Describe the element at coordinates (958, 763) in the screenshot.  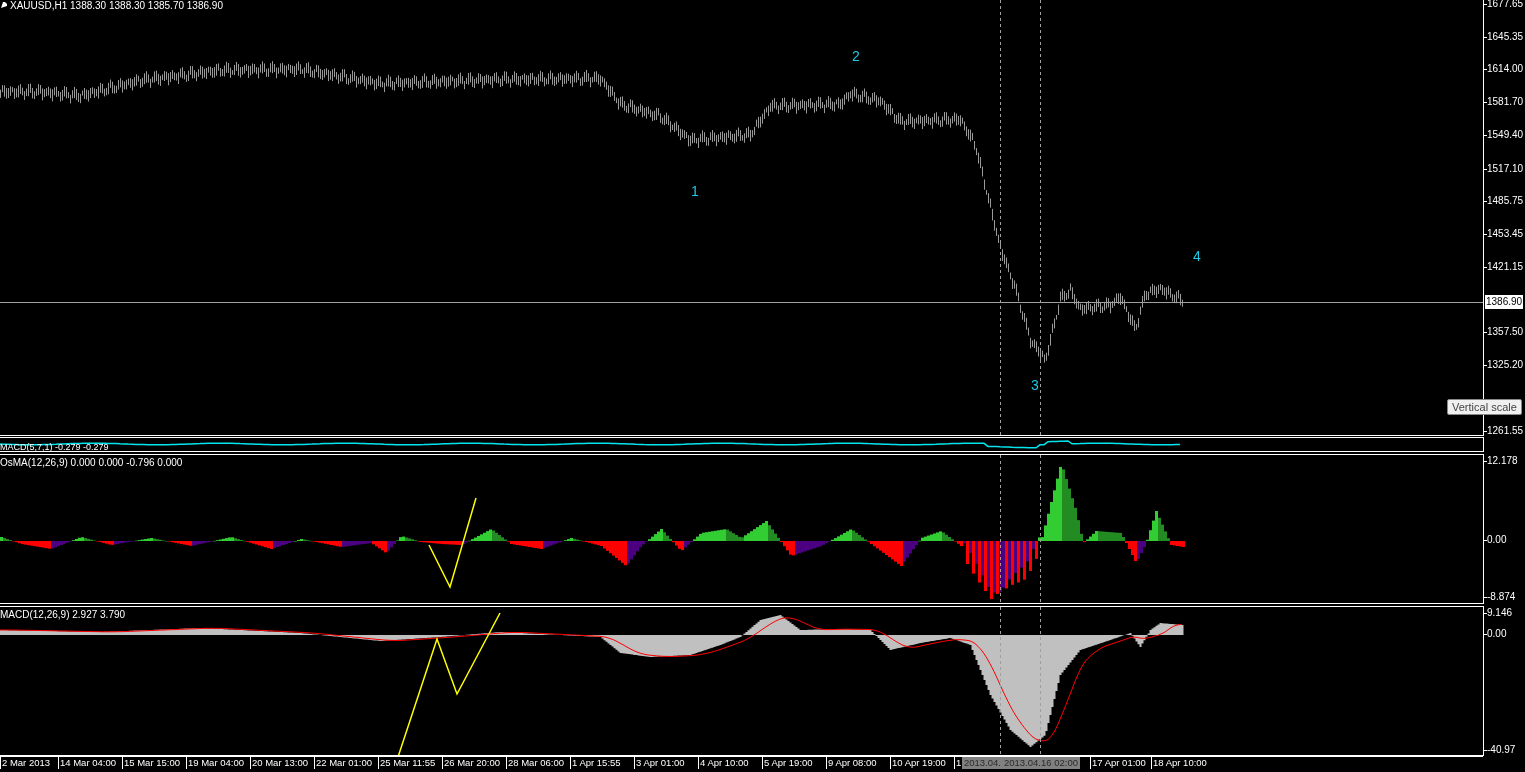
I see `time-axis-label: 1` at that location.